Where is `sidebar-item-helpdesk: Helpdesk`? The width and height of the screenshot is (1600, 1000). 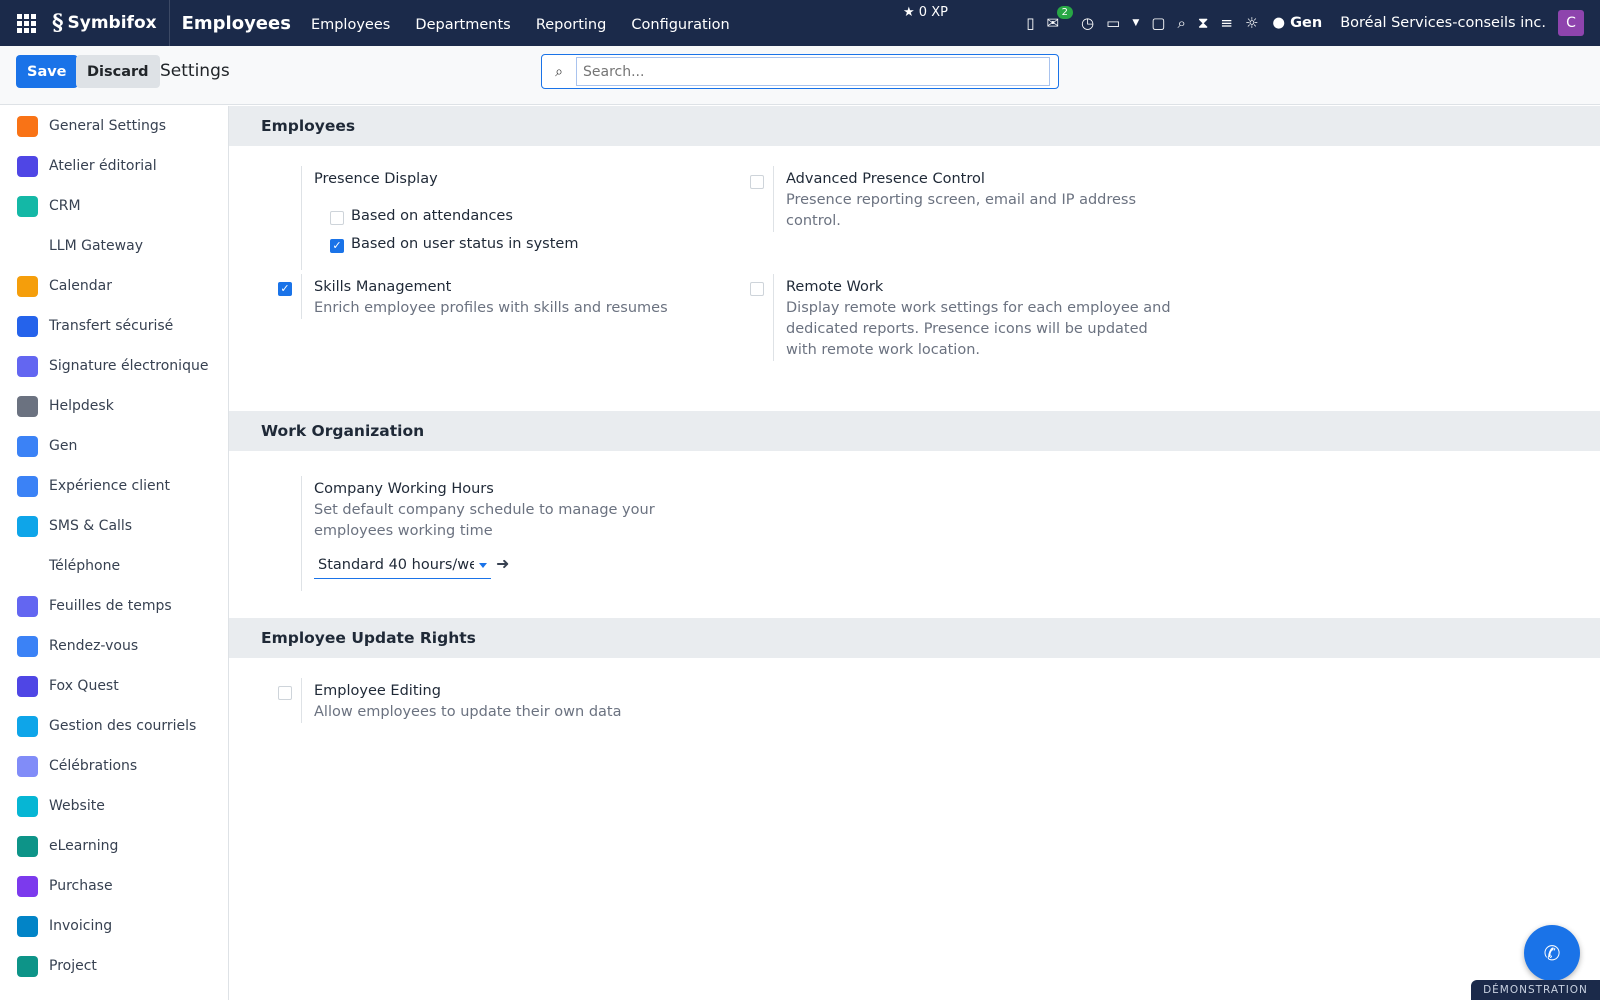
sidebar-item-helpdesk: Helpdesk is located at coordinates (114, 406).